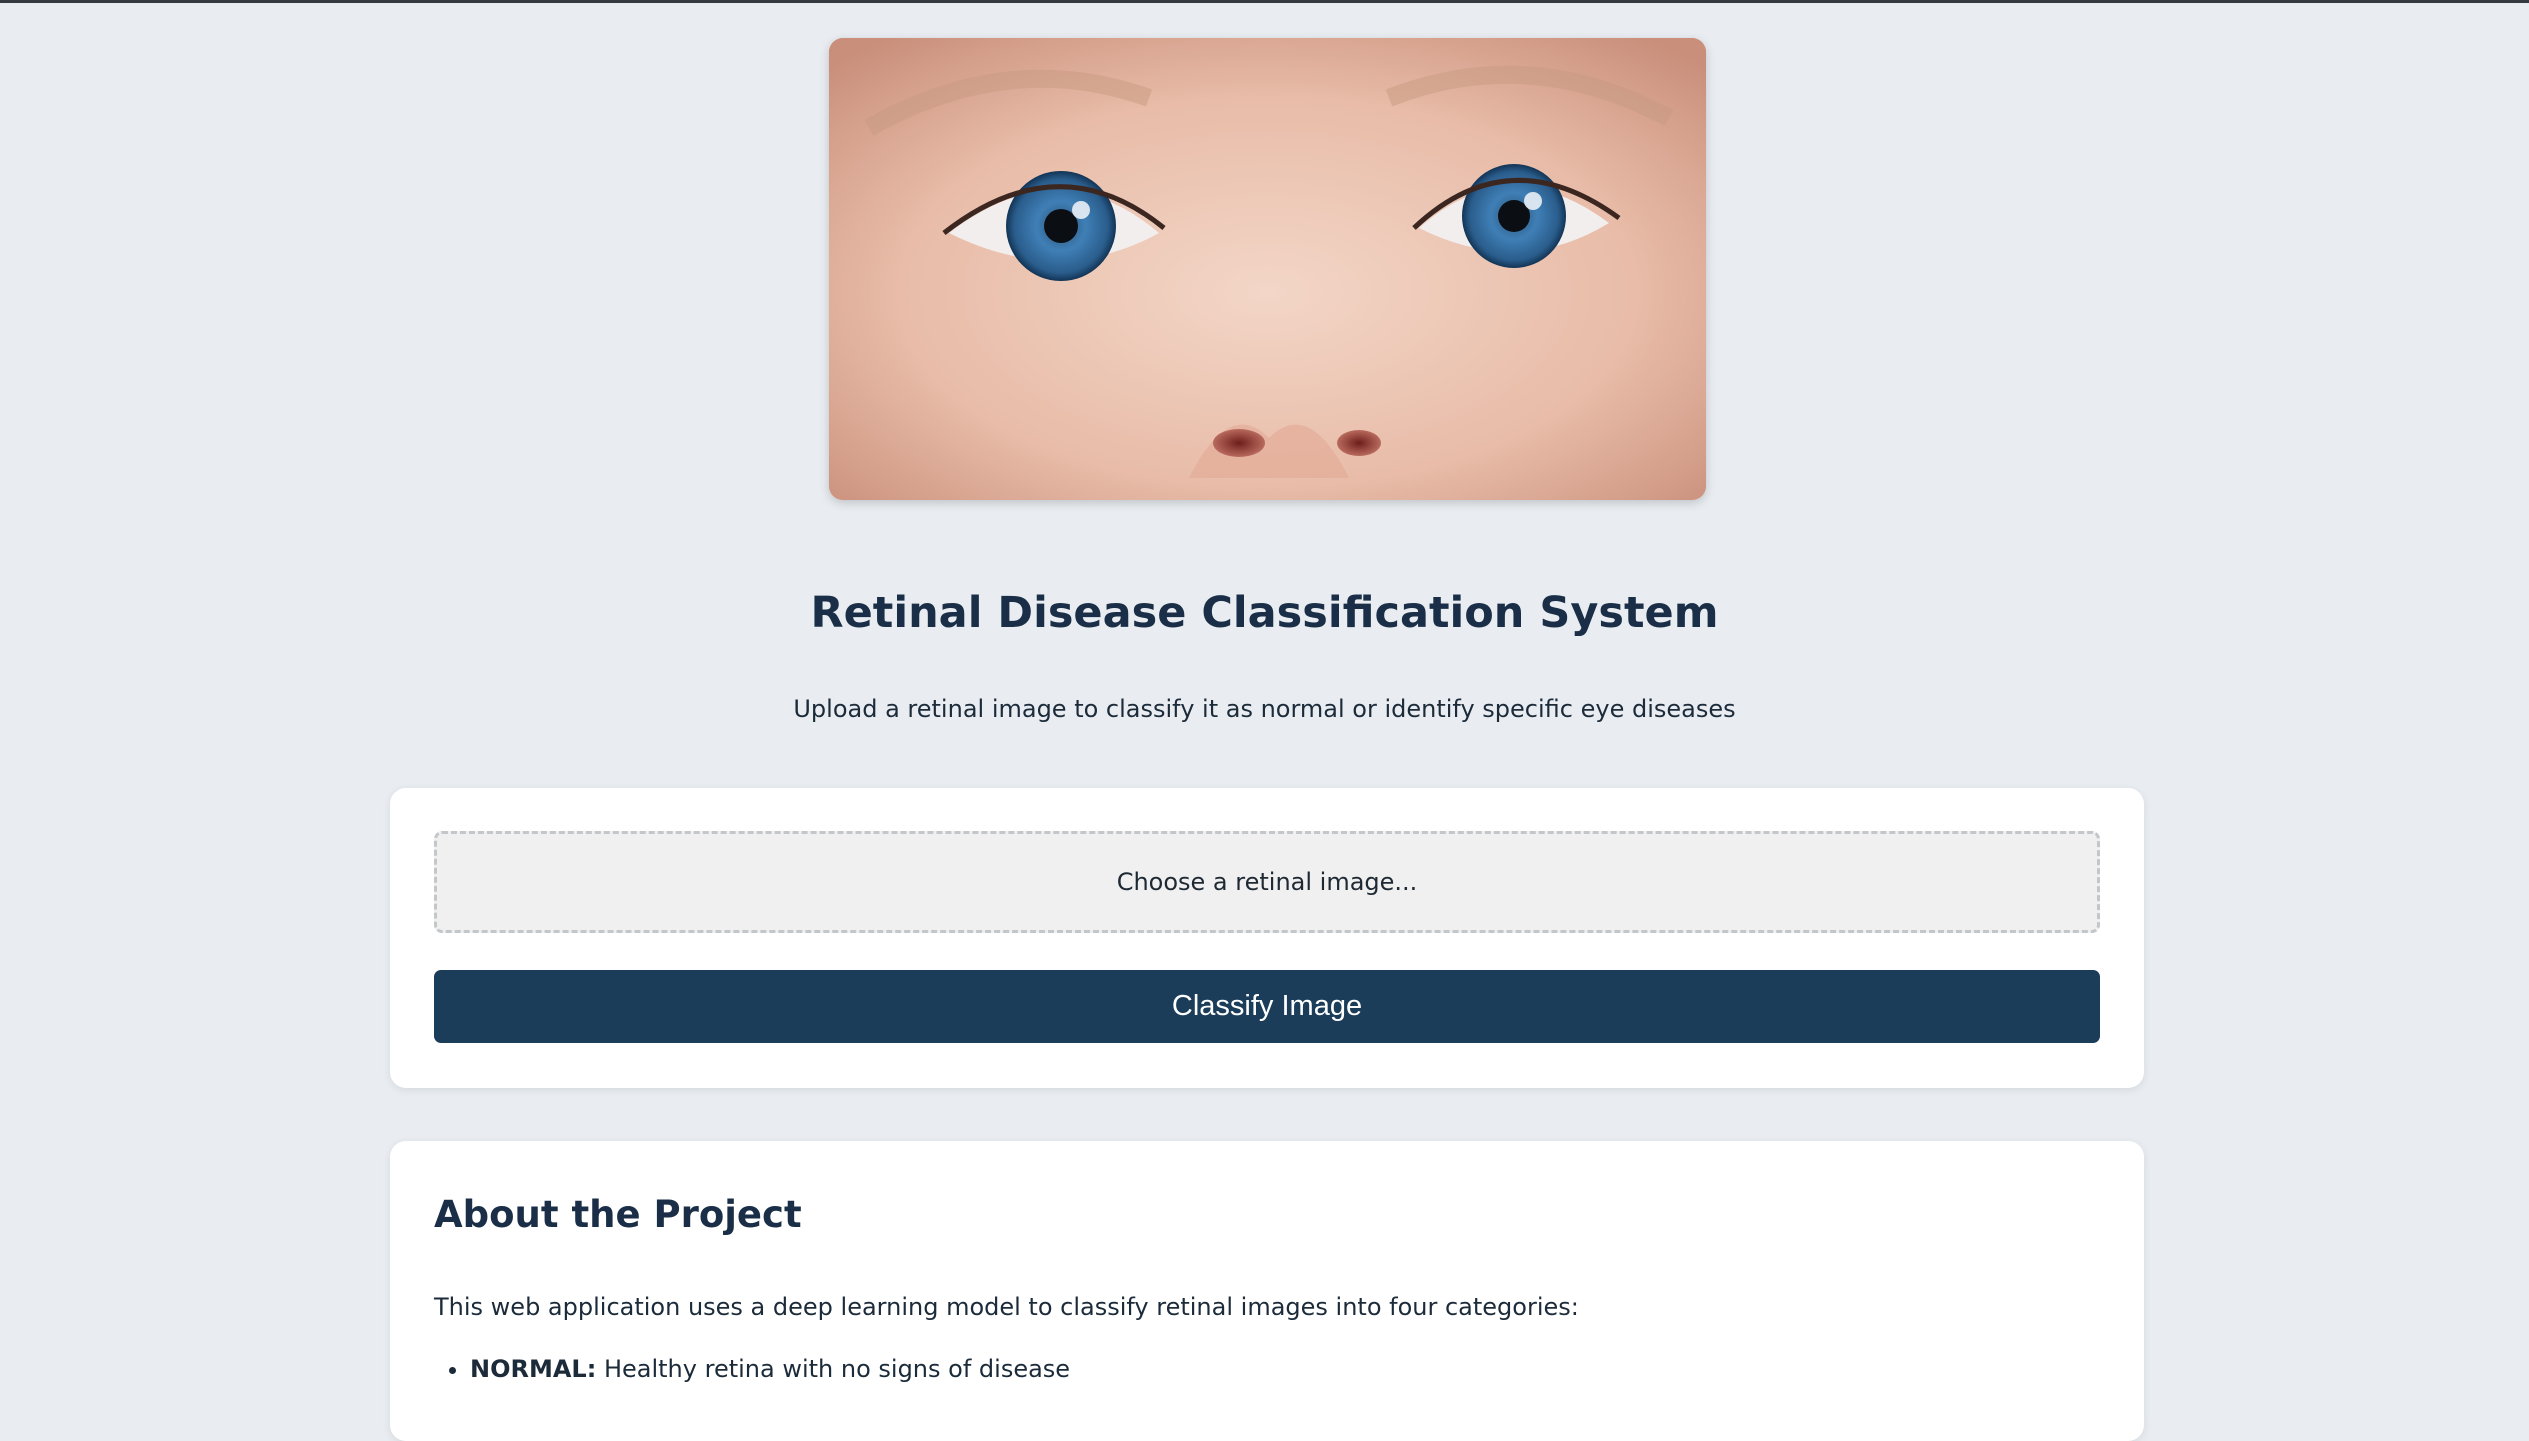 Image resolution: width=2529 pixels, height=1441 pixels. Describe the element at coordinates (1267, 1006) in the screenshot. I see `classify-image-button: Classify Image` at that location.